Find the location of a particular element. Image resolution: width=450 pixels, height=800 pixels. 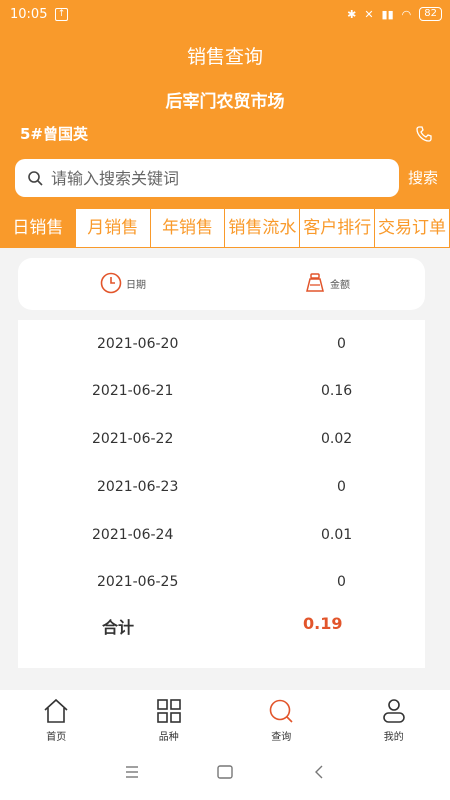

tab-sales-flow: 销售流水 is located at coordinates (263, 228).